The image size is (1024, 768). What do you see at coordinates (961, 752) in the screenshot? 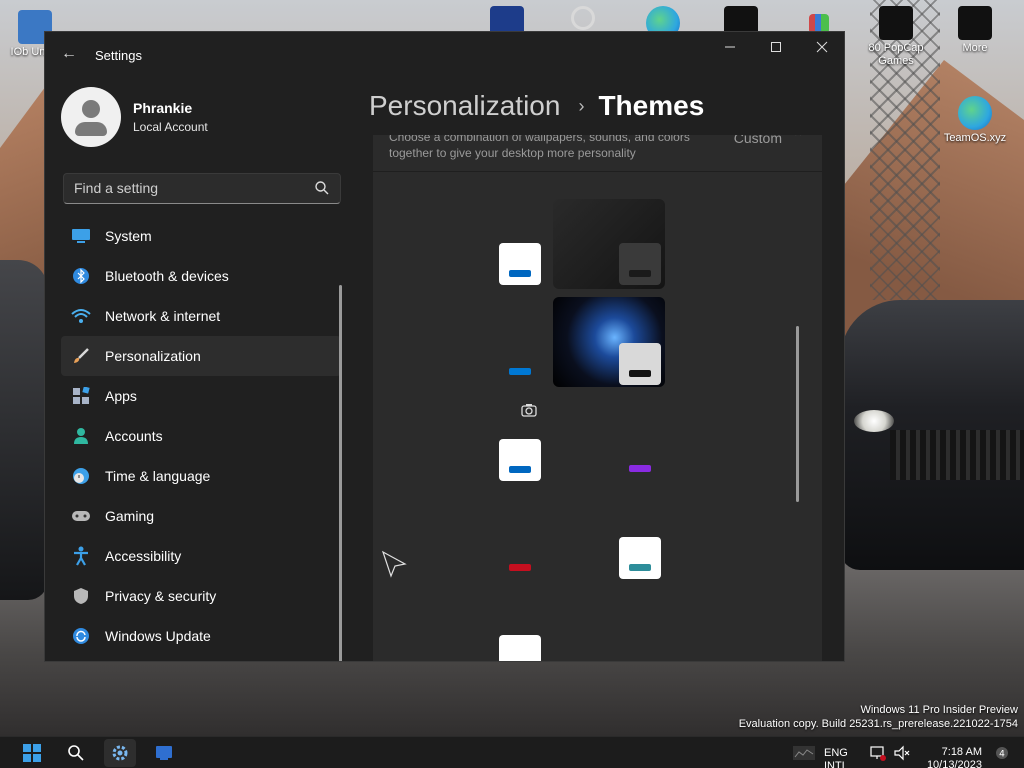
I see `clock-time: 7:18 AM` at bounding box center [961, 752].